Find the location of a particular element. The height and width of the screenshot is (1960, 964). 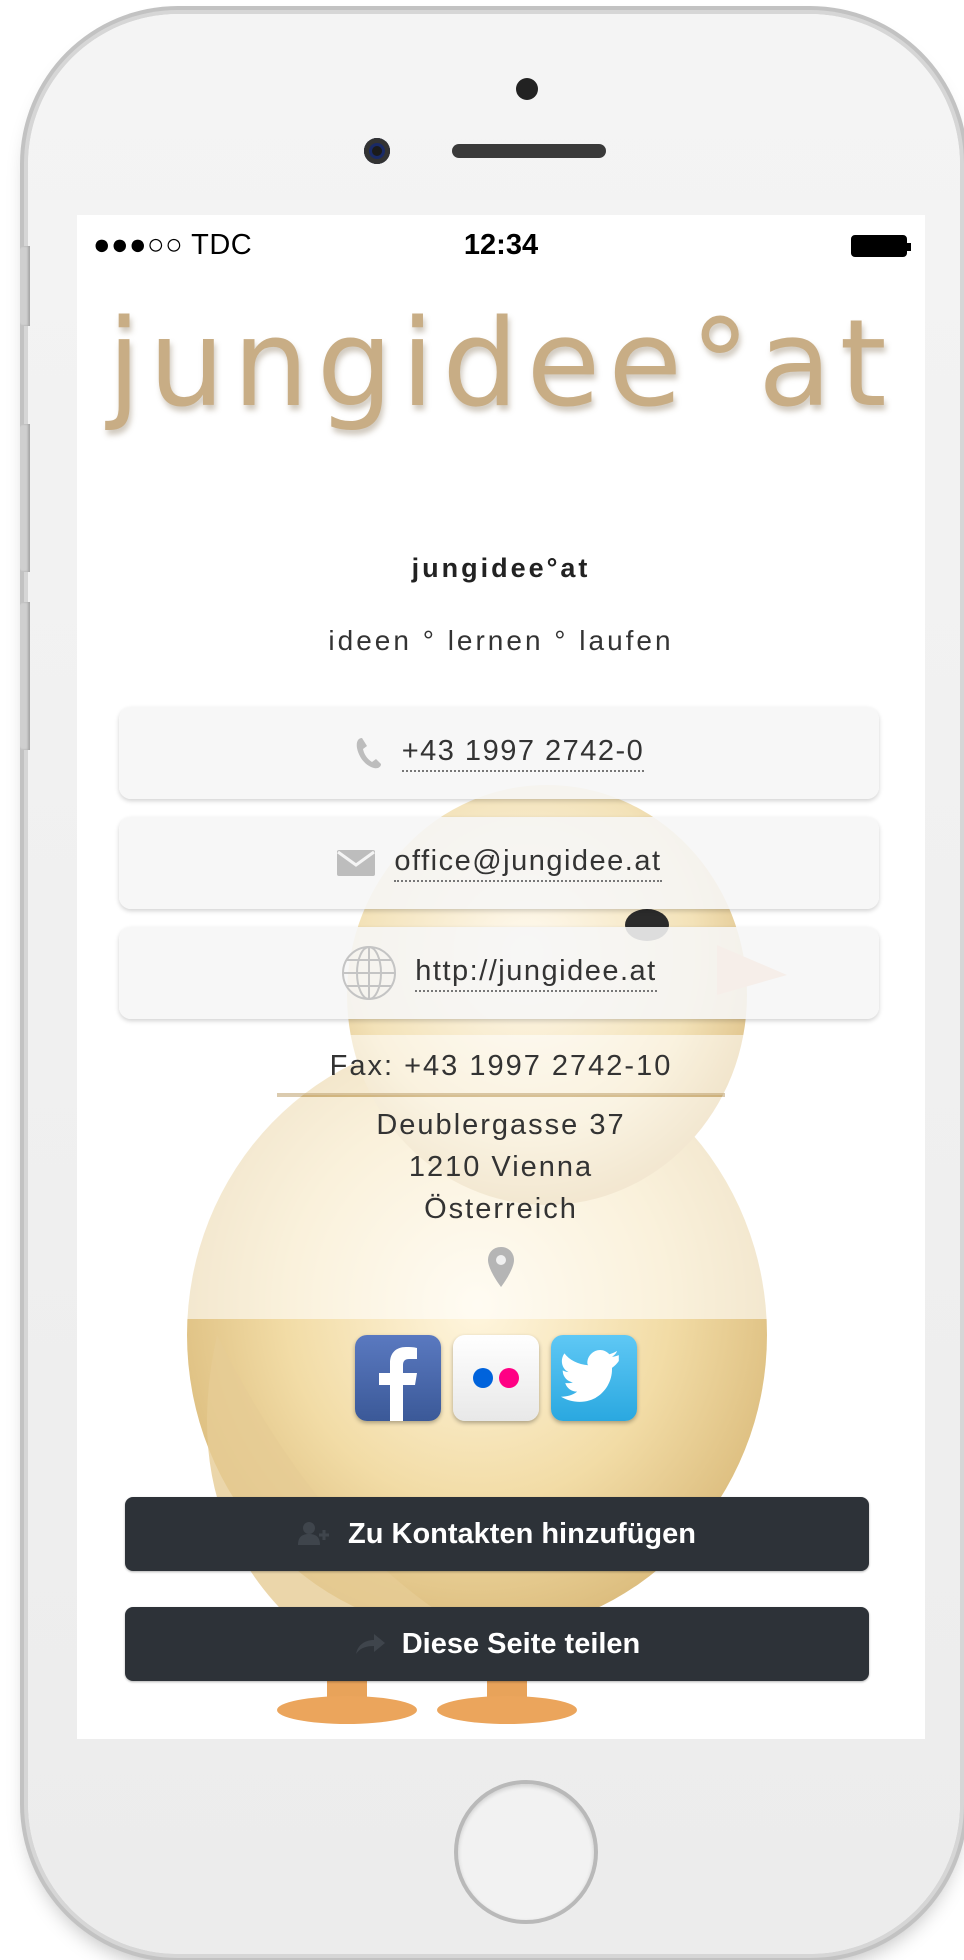

share-page-button: Diese Seite teilen is located at coordinates (497, 1644).